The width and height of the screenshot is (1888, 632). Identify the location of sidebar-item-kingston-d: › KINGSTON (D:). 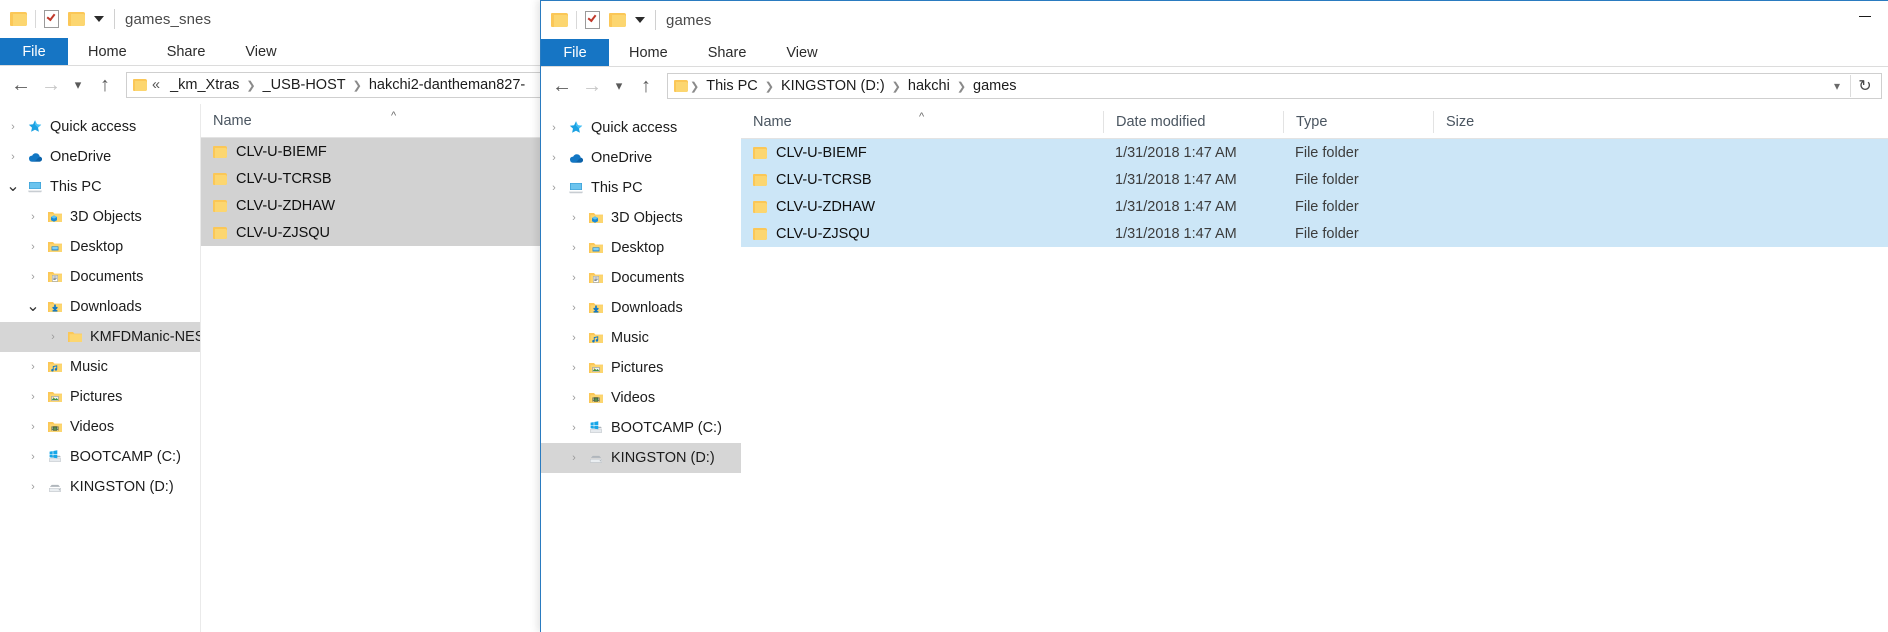
(100, 487).